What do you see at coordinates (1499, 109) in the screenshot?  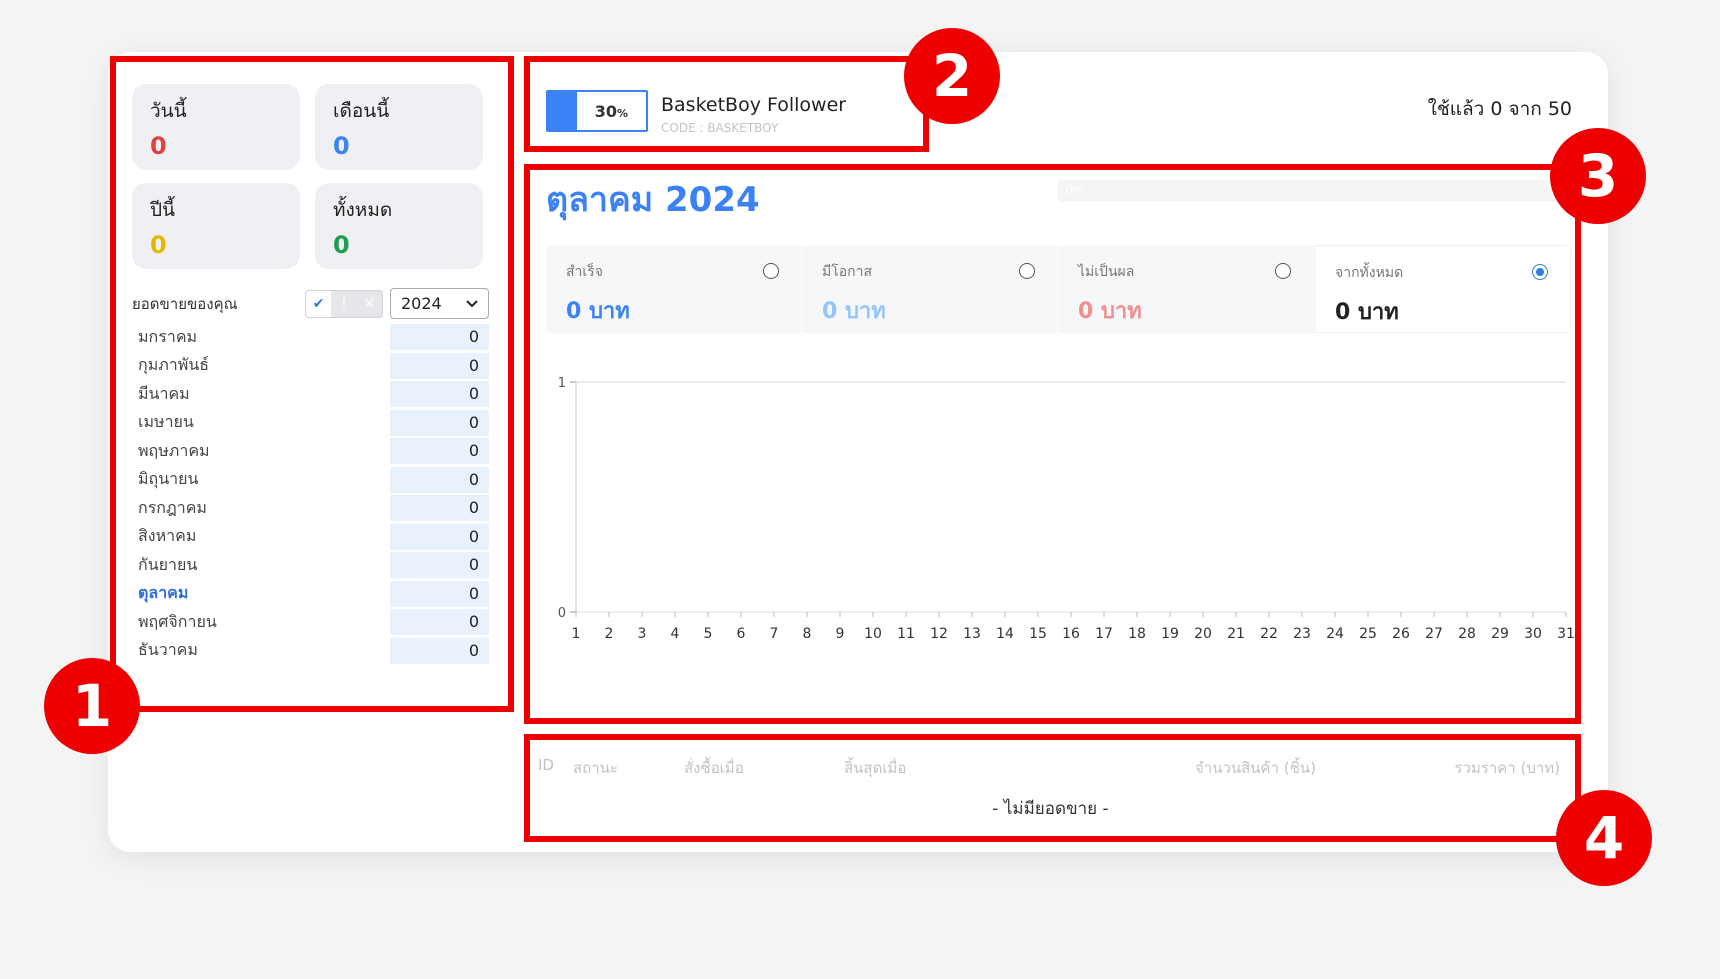 I see `package-usage: ใช้แล้ว 0 จาก 50` at bounding box center [1499, 109].